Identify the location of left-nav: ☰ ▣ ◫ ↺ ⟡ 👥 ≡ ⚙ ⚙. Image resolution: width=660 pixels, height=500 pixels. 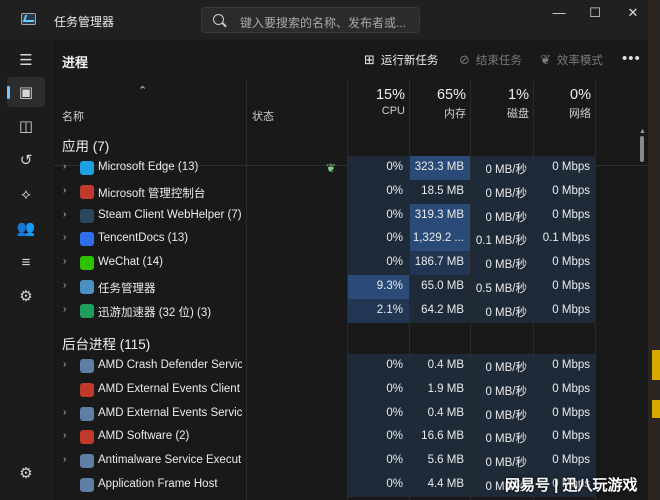
(27, 270).